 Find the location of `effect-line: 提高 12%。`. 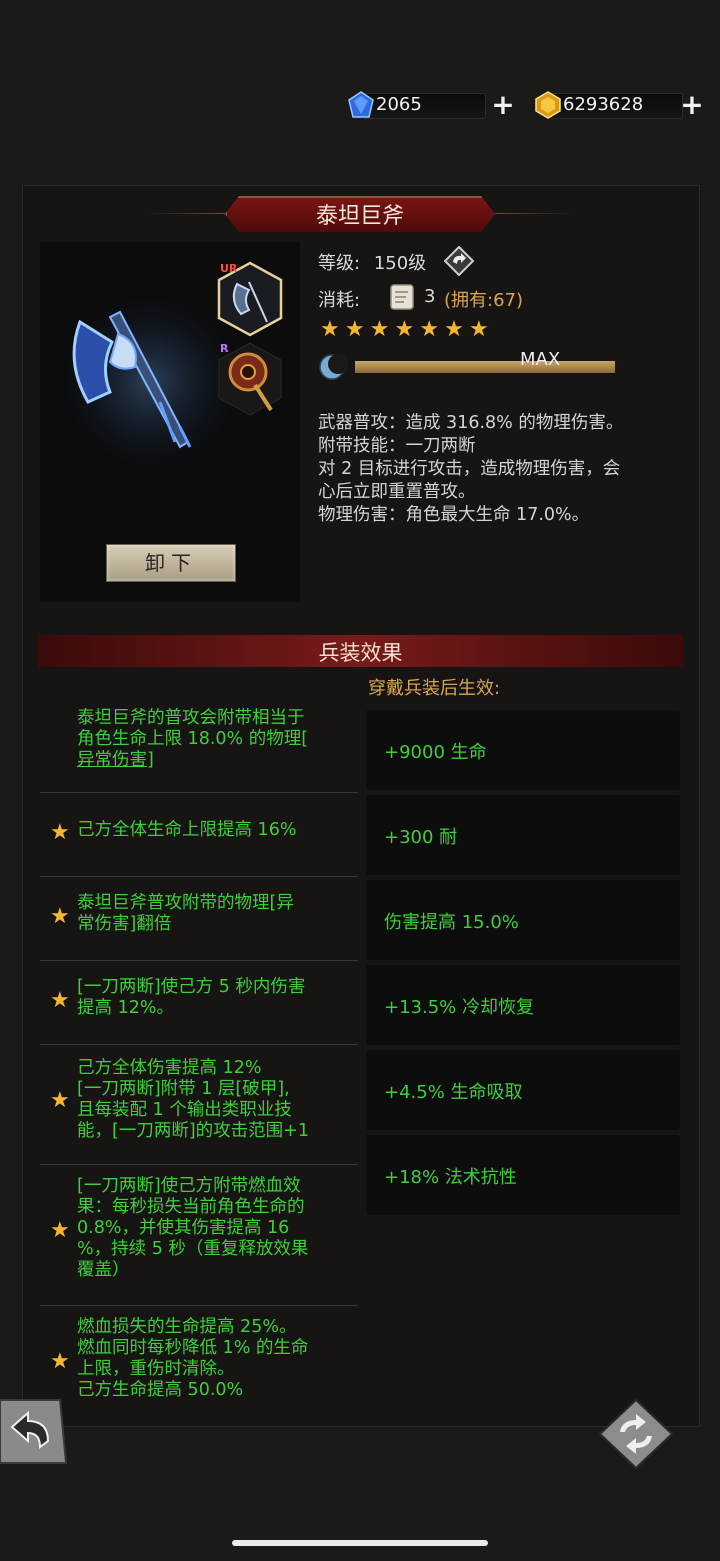

effect-line: 提高 12%。 is located at coordinates (125, 1008).